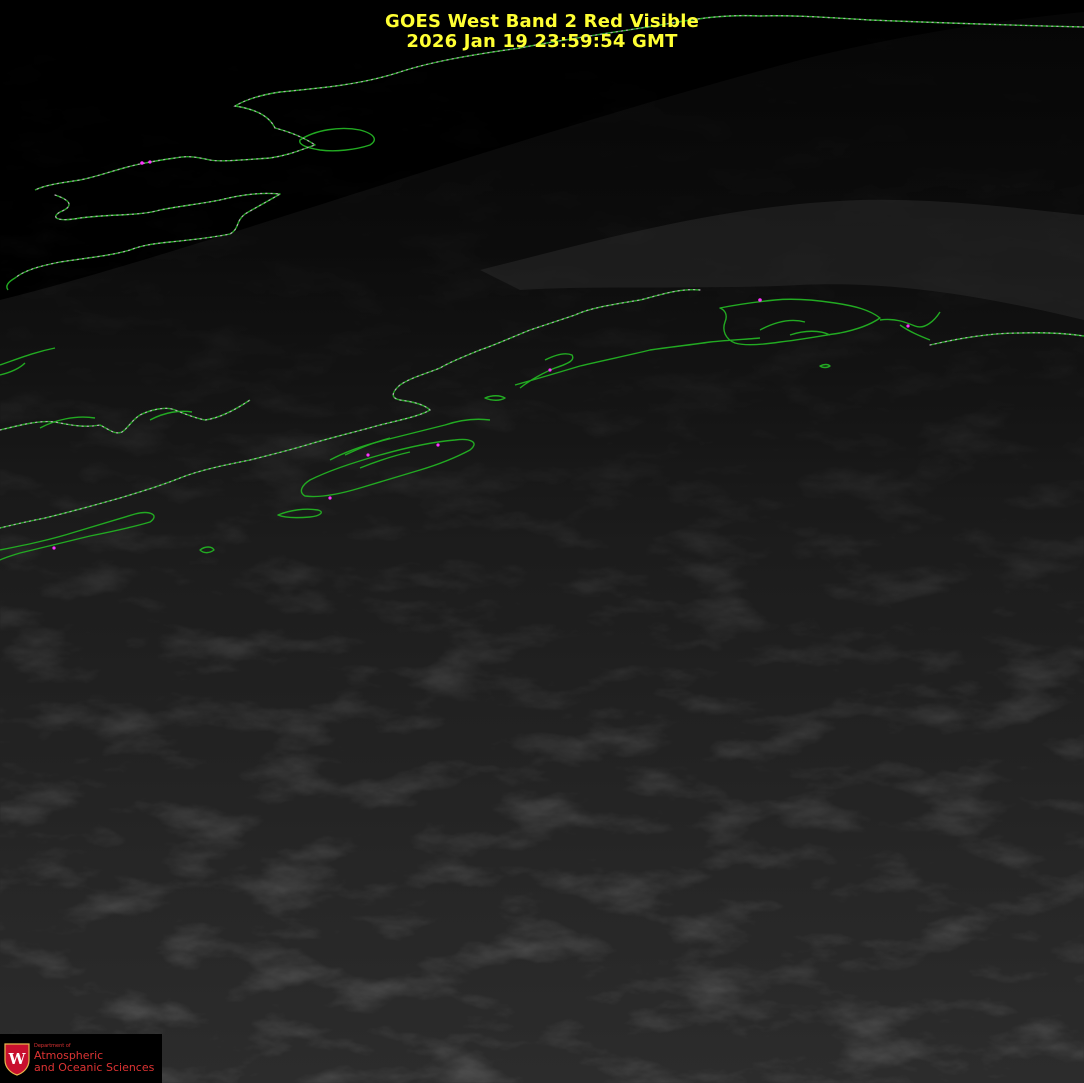 This screenshot has width=1084, height=1083. I want to click on uw-crest-icon: W, so click(17, 1059).